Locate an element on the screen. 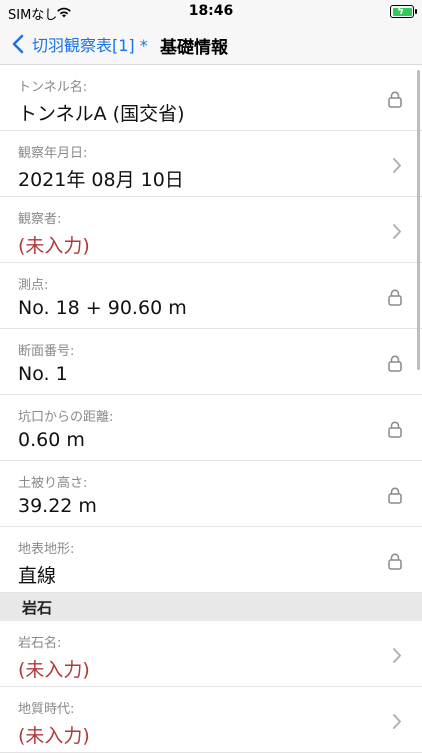 The image size is (422, 753). scrollbar is located at coordinates (418, 220).